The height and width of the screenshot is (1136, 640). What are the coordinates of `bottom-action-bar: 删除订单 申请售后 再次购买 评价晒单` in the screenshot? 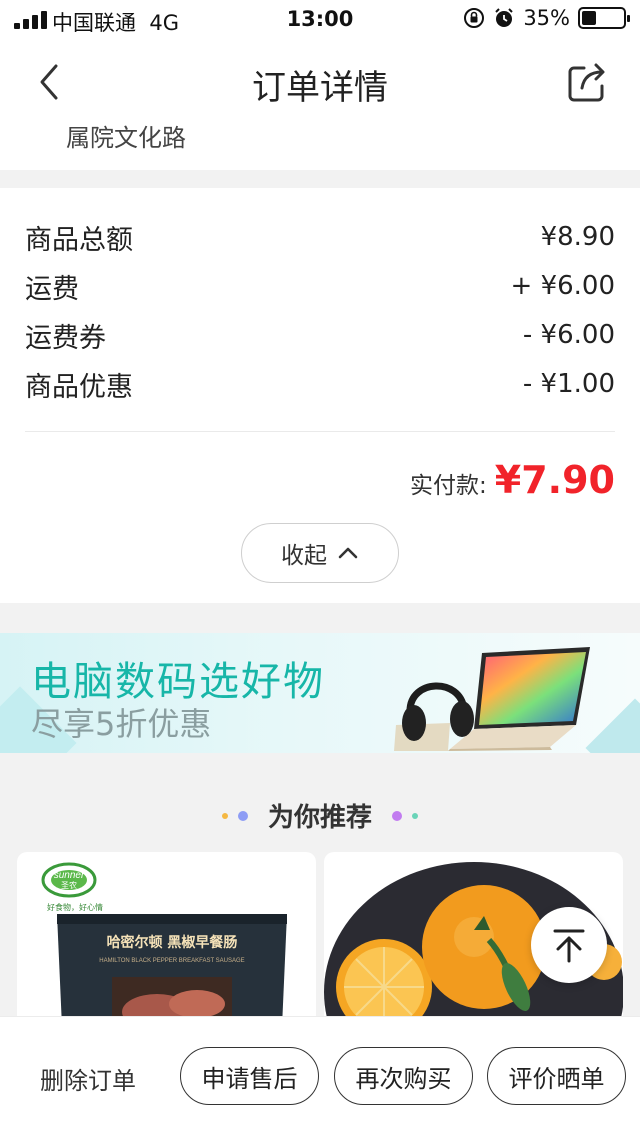 It's located at (320, 1076).